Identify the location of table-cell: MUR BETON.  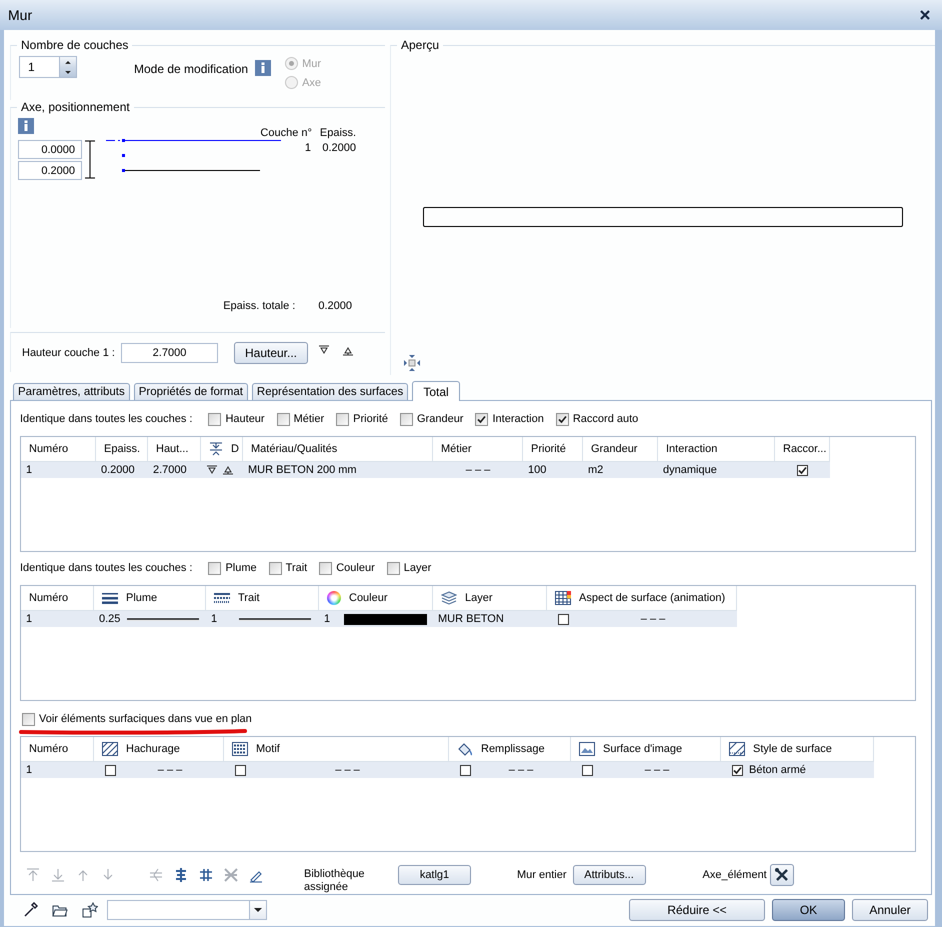
(471, 619).